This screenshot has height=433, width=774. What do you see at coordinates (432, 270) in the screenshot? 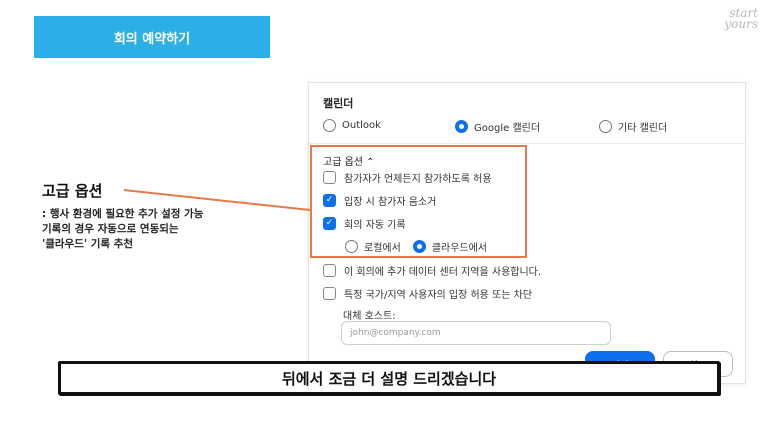
I see `option-extra-data-center: 이 회의에 추가 데이터 센터 지역을 사용합니다.` at bounding box center [432, 270].